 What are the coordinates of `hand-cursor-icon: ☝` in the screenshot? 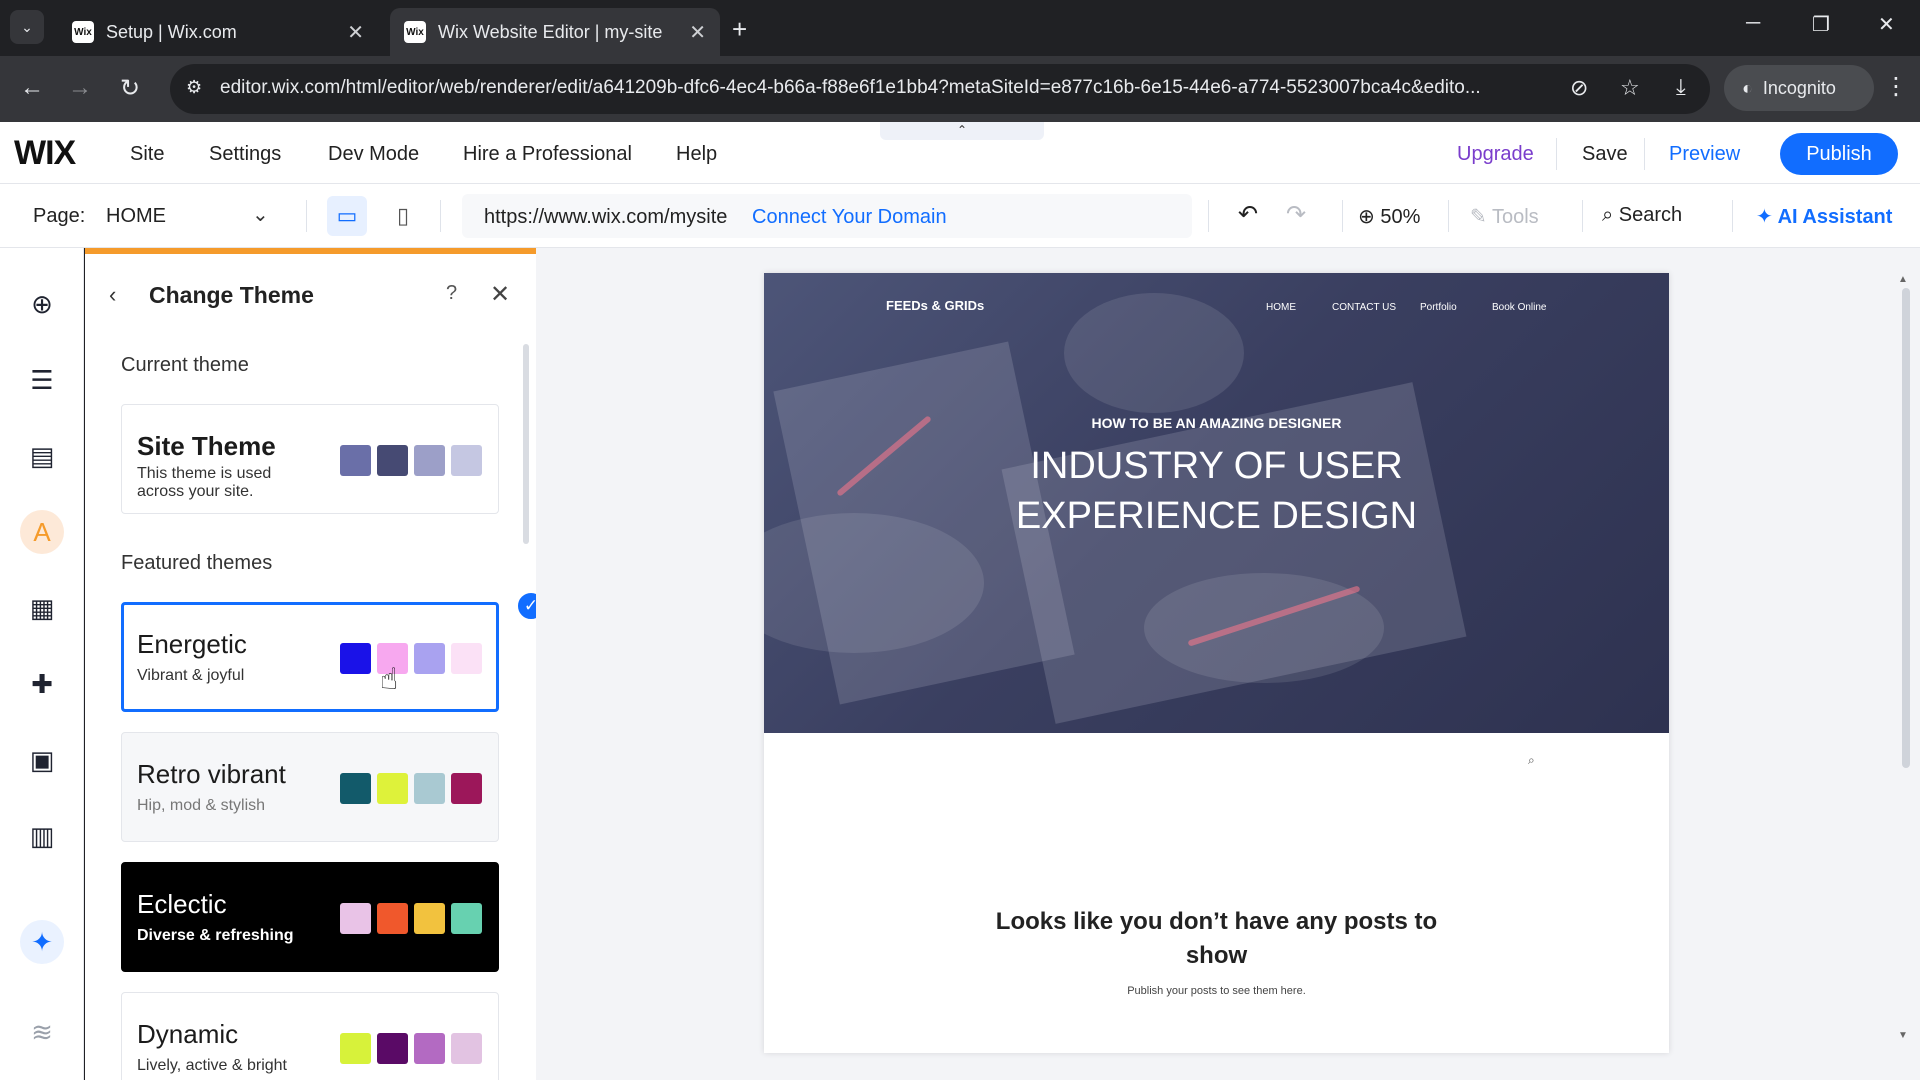 It's located at (389, 679).